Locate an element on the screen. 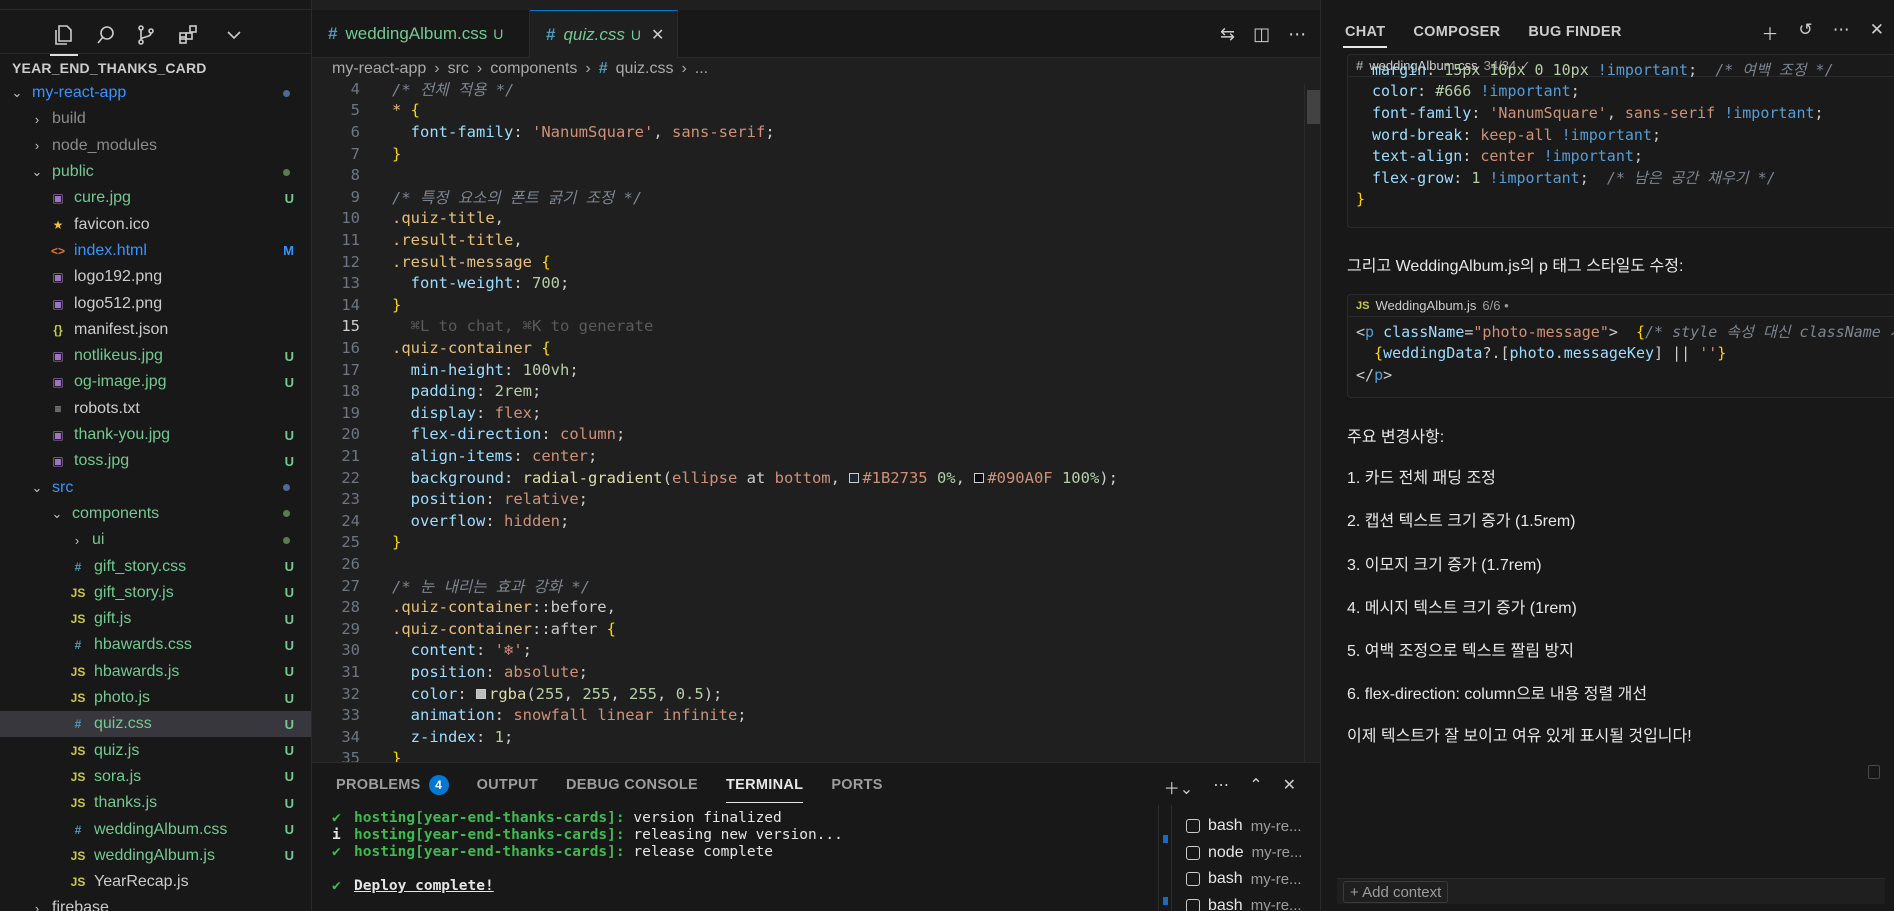 Image resolution: width=1894 pixels, height=911 pixels. tree-folder: › ui is located at coordinates (155, 540).